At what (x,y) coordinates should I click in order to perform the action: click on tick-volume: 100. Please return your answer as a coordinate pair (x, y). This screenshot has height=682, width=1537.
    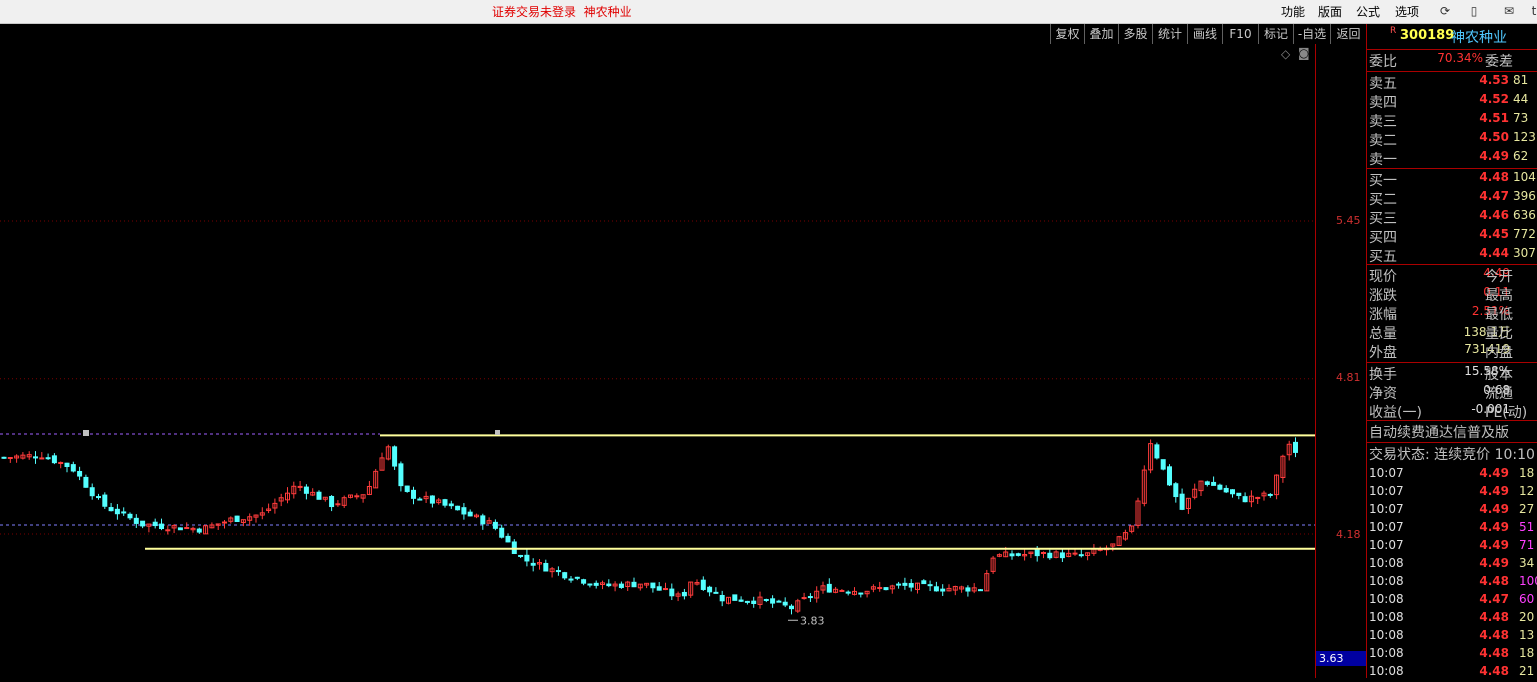
    Looking at the image, I should click on (1528, 581).